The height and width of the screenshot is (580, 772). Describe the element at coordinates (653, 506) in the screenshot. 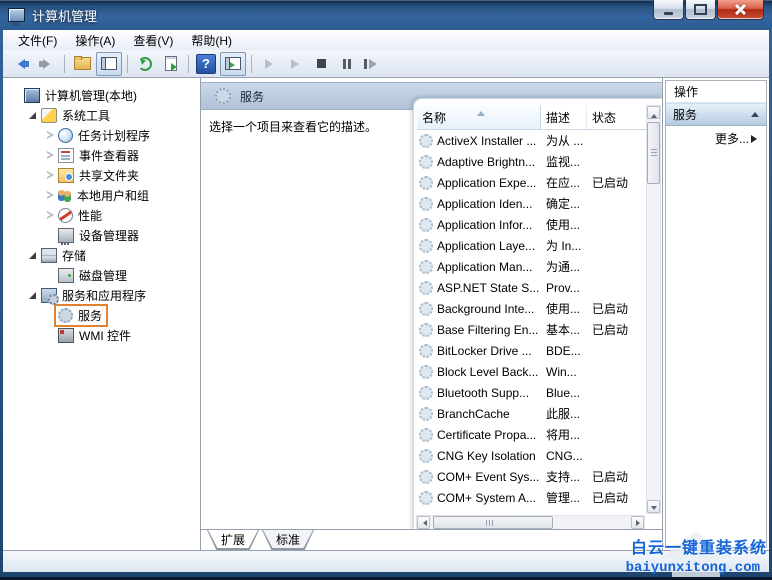

I see `scroll-down-button` at that location.